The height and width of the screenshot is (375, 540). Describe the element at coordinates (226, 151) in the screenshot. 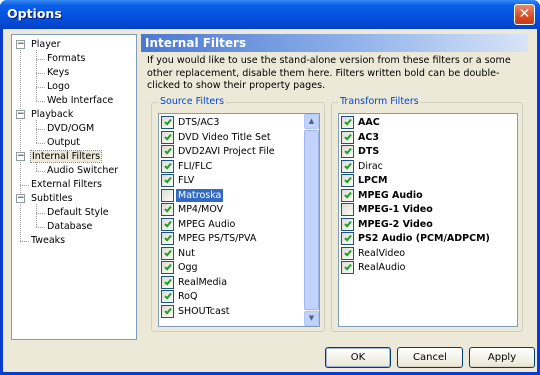

I see `filter-label: DVD2AVI Project File` at that location.